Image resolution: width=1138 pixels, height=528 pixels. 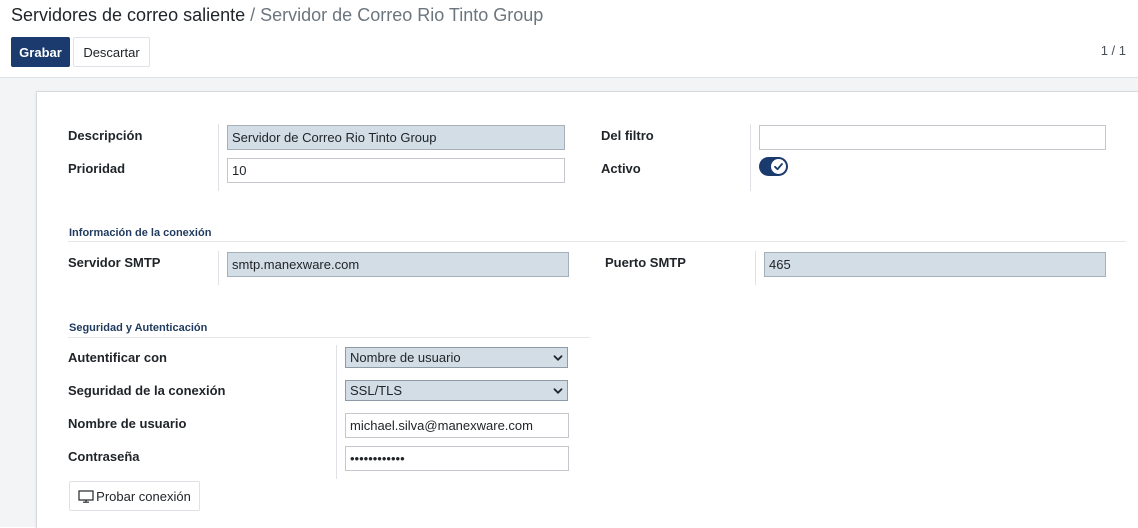 What do you see at coordinates (402, 15) in the screenshot?
I see `breadcrumb-current: Servidor de Correo Rio Tinto Group` at bounding box center [402, 15].